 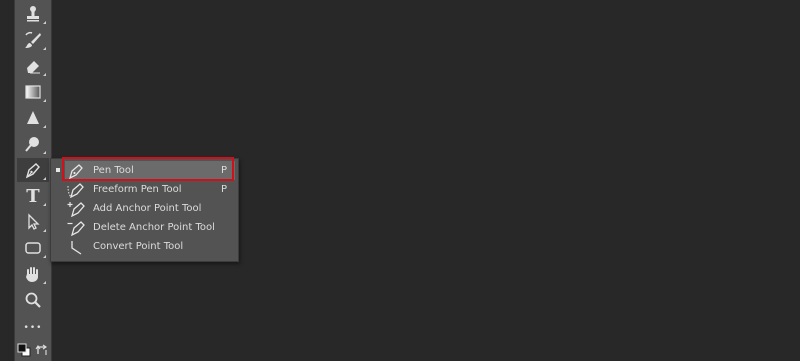 I want to click on rectangle-tool, so click(x=33, y=248).